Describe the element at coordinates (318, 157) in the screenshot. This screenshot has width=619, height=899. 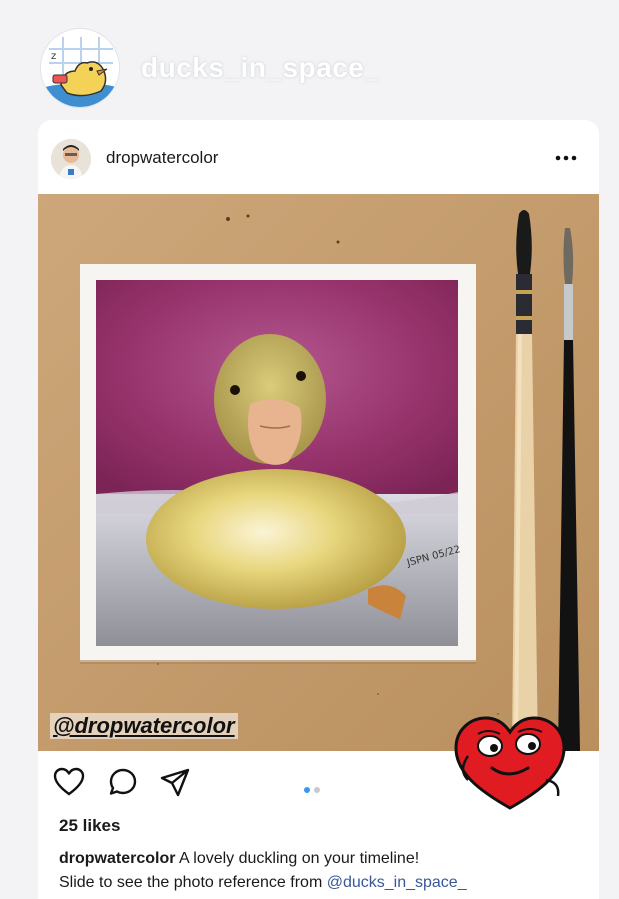
I see `post-header: dropwatercolor` at that location.